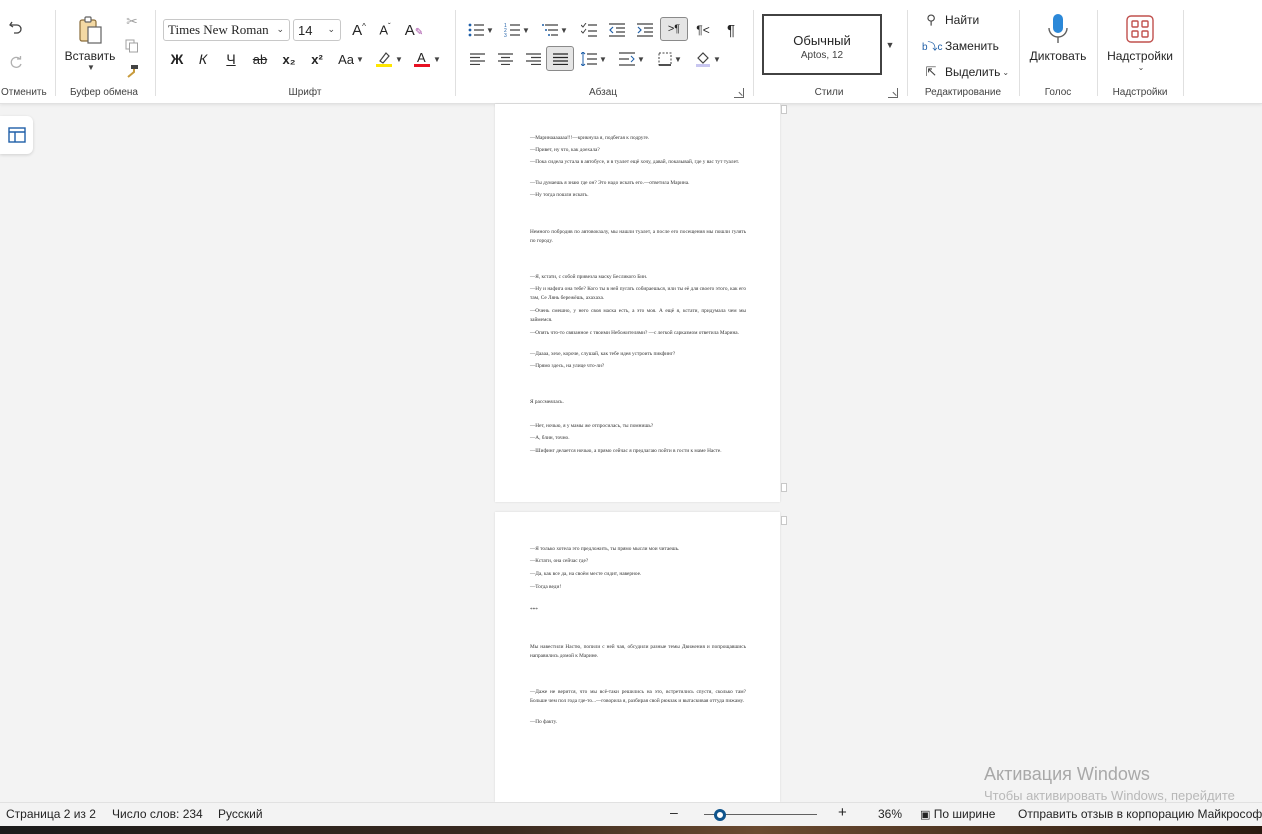 The image size is (1262, 834). Describe the element at coordinates (351, 59) in the screenshot. I see `change-case-button: Aa ▼` at that location.